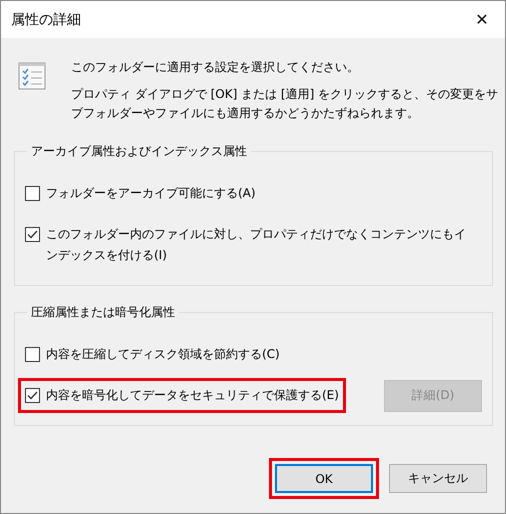 The height and width of the screenshot is (514, 506). Describe the element at coordinates (46, 19) in the screenshot. I see `window-title: 属性の詳細` at that location.